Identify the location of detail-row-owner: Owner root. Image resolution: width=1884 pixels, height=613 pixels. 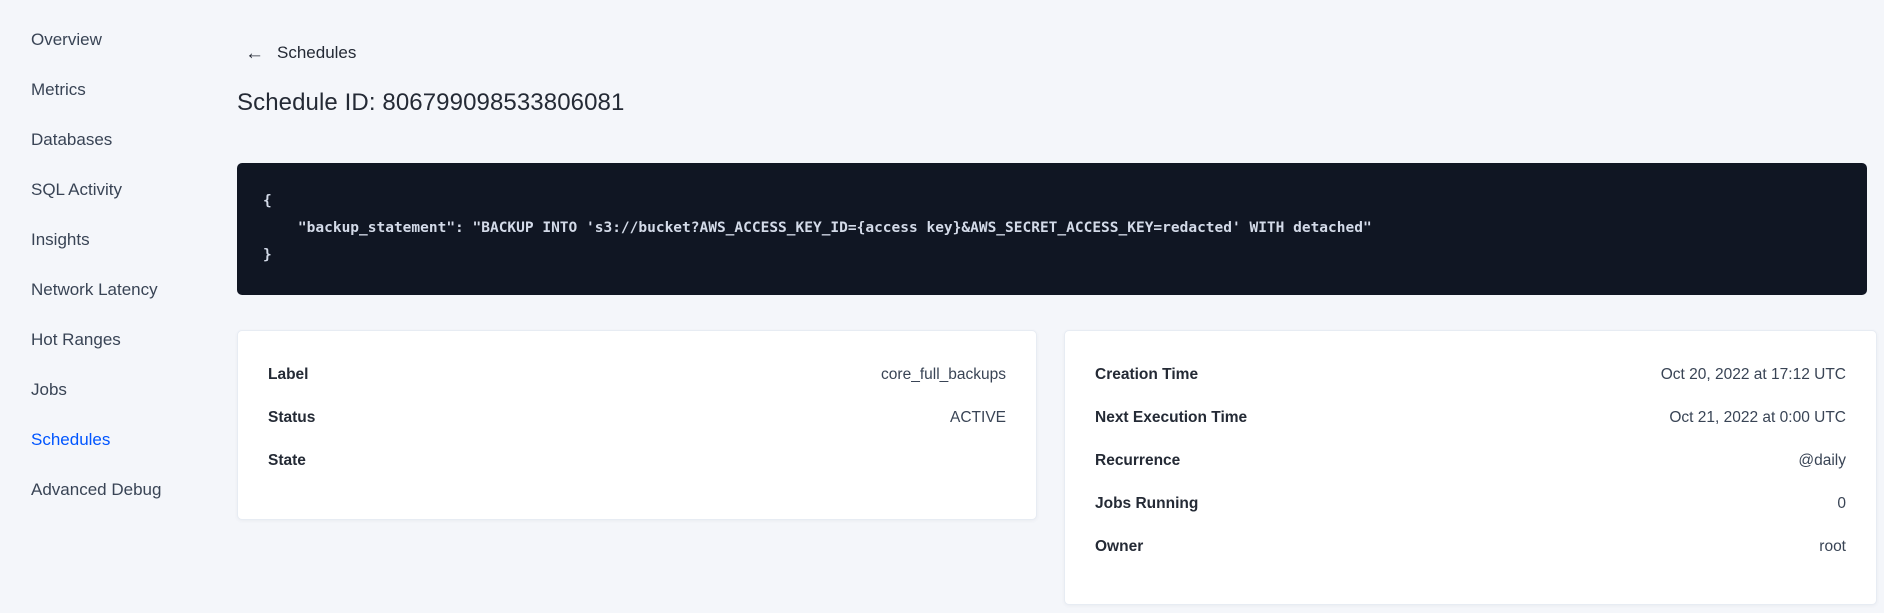
(1470, 546).